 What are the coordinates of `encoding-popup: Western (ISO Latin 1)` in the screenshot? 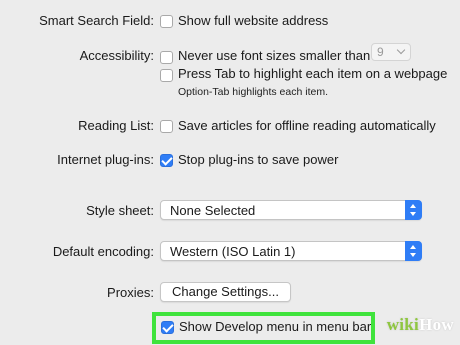 It's located at (291, 251).